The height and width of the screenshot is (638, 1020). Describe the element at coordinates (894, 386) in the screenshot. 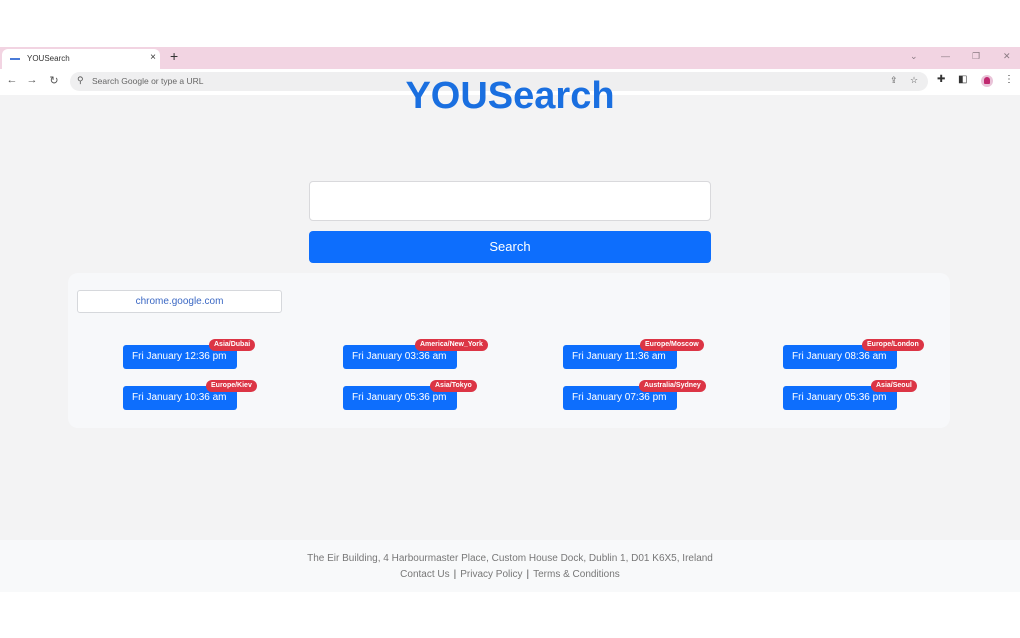

I see `timezone-badge: Asia/Seoul` at that location.